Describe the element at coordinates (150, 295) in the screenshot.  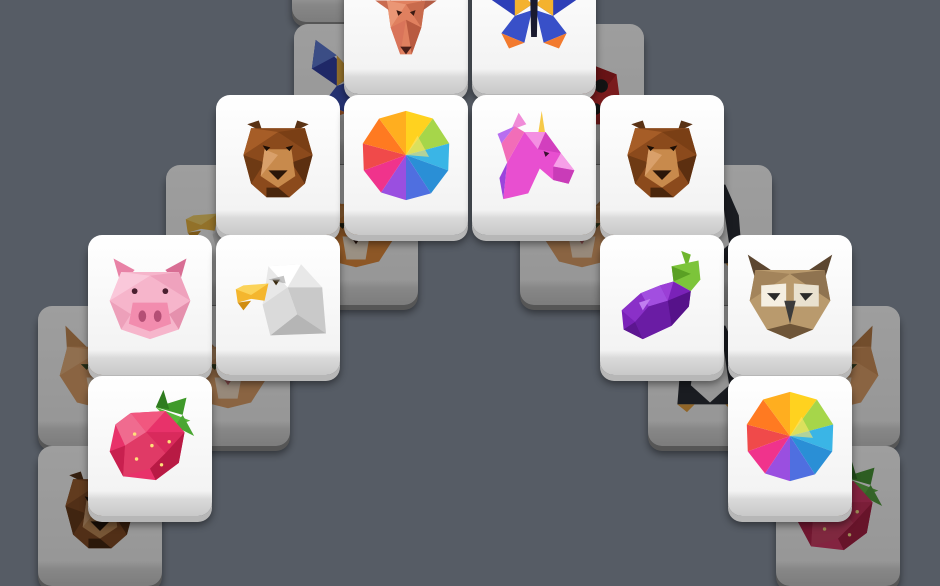
I see `pig-icon` at that location.